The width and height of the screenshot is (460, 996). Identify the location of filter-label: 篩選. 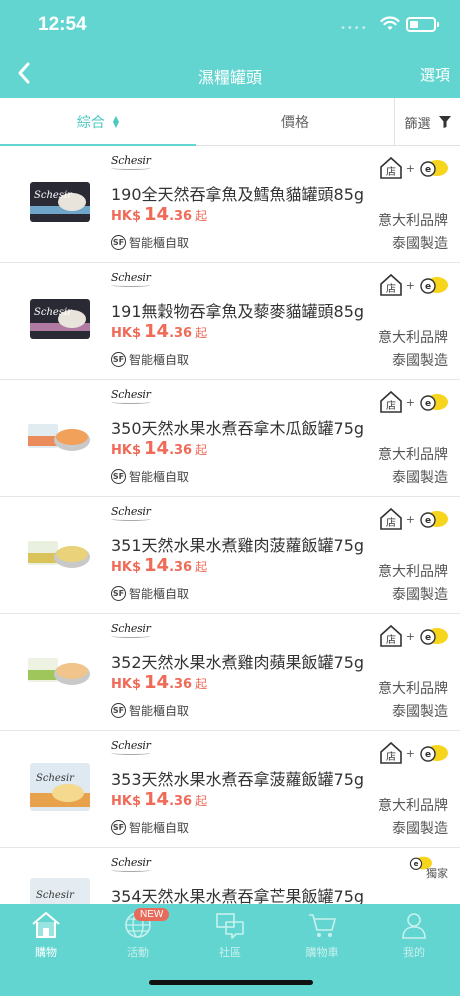
(417, 124).